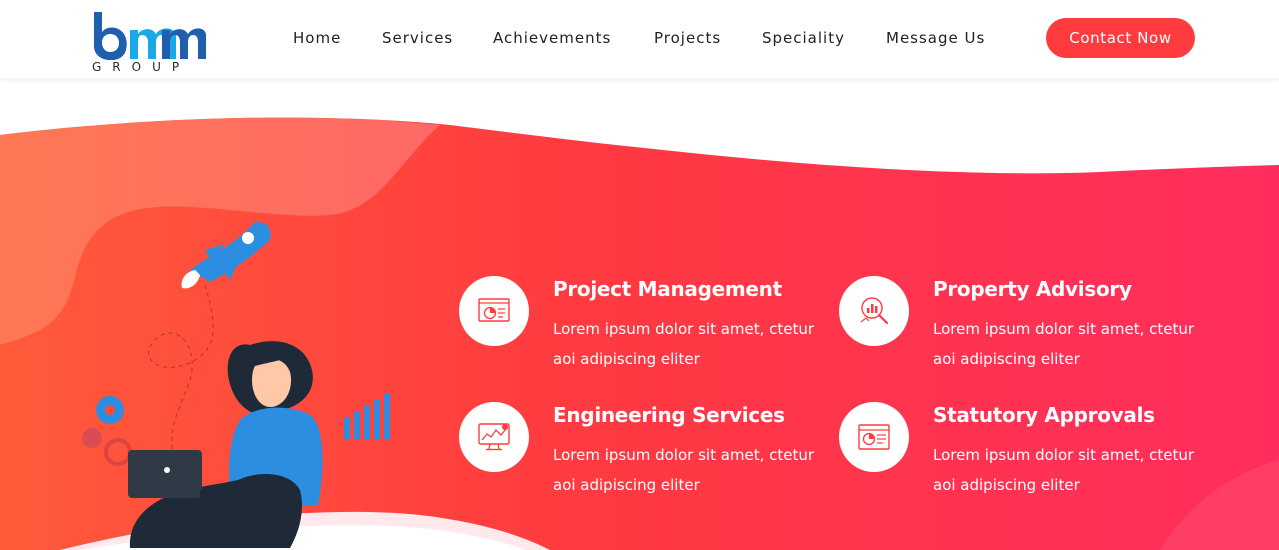 This screenshot has height=550, width=1279. Describe the element at coordinates (107, 431) in the screenshot. I see `gear-icon` at that location.